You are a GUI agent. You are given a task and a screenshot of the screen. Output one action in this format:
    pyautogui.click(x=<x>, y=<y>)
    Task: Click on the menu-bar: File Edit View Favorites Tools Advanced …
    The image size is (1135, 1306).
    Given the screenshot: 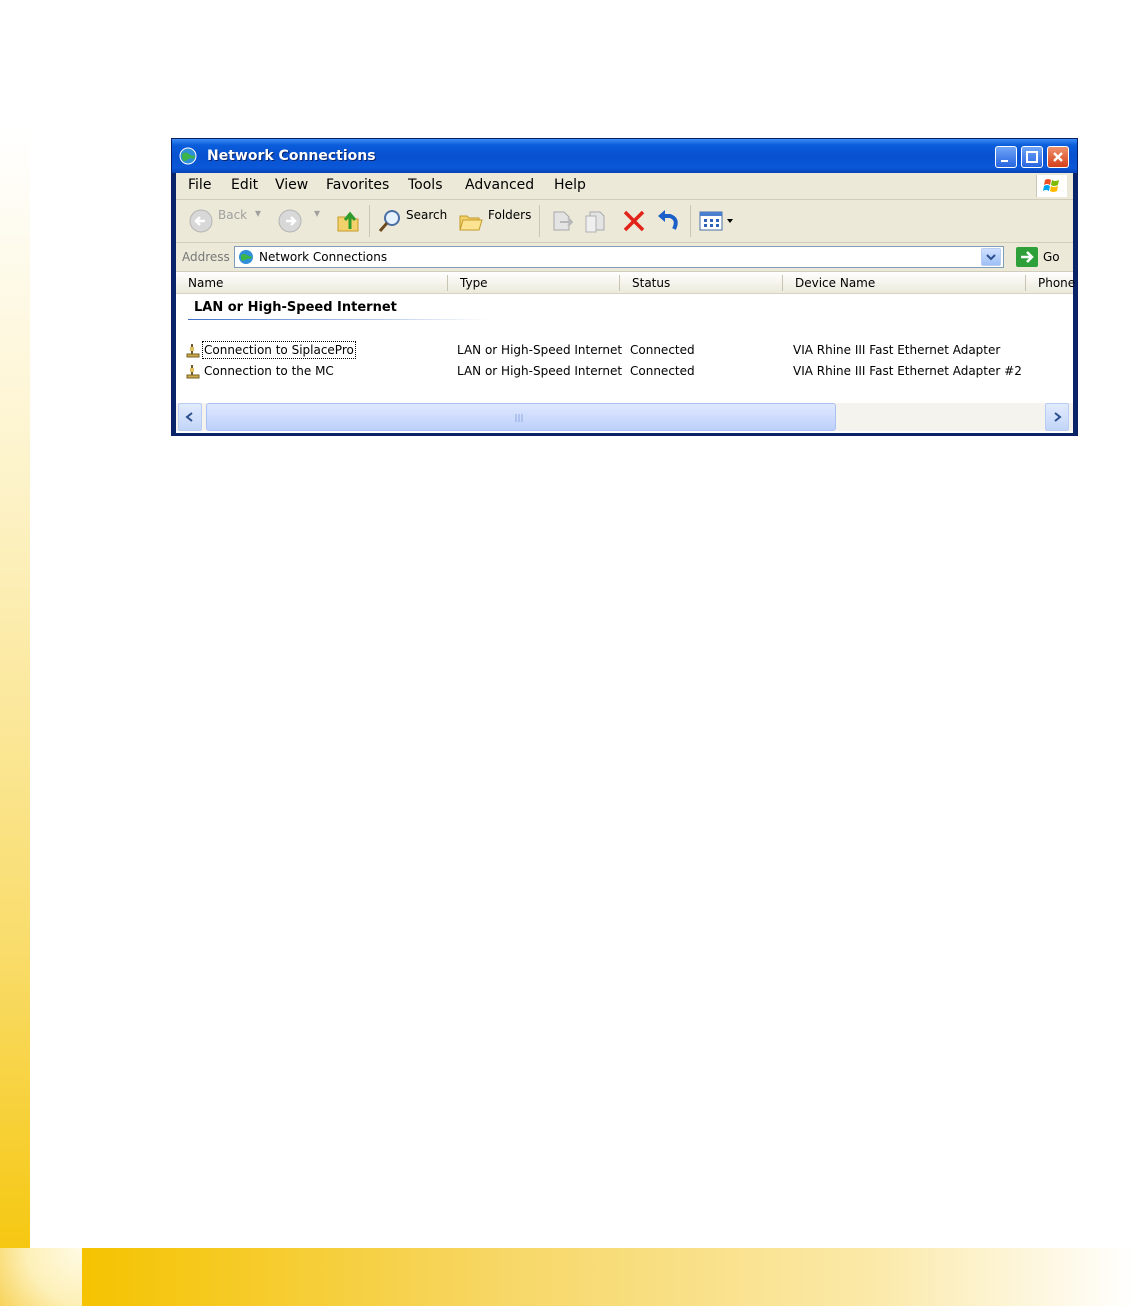 What is the action you would take?
    pyautogui.click(x=624, y=186)
    